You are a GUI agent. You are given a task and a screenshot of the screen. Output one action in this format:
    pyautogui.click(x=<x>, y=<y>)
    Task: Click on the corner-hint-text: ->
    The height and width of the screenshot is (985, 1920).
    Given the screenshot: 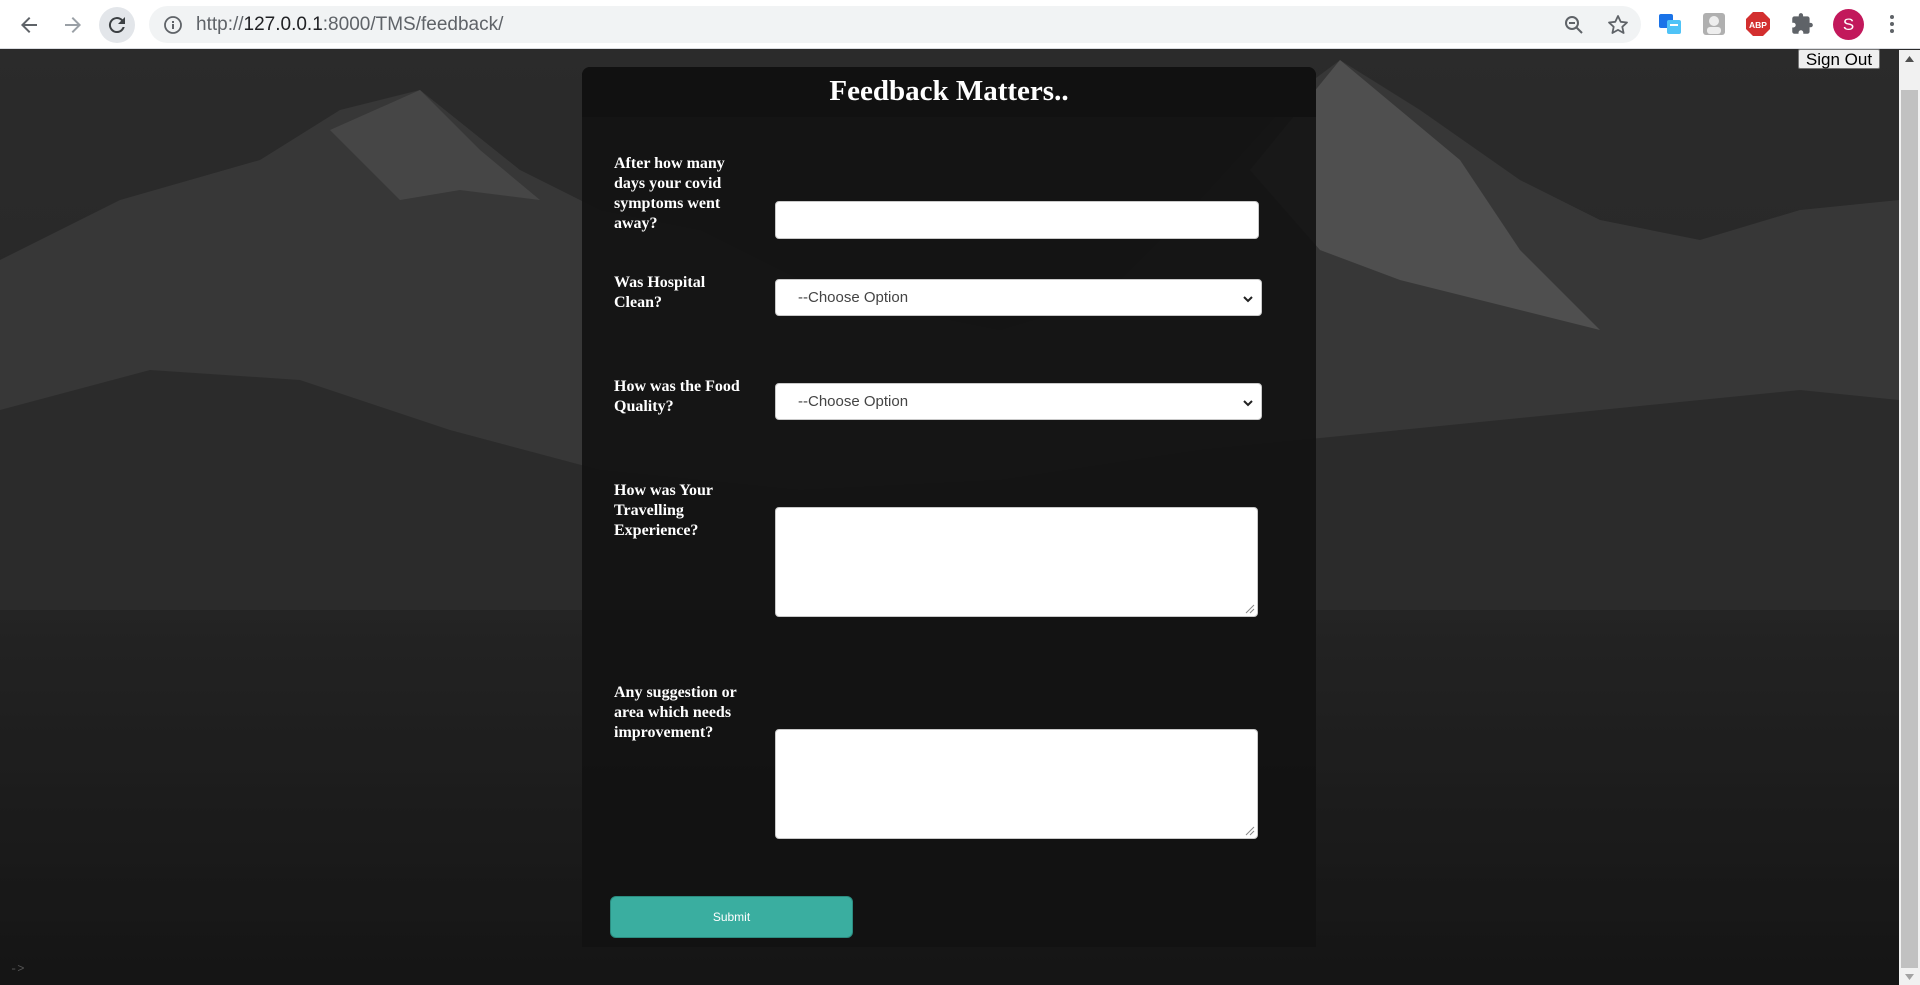 What is the action you would take?
    pyautogui.click(x=17, y=969)
    